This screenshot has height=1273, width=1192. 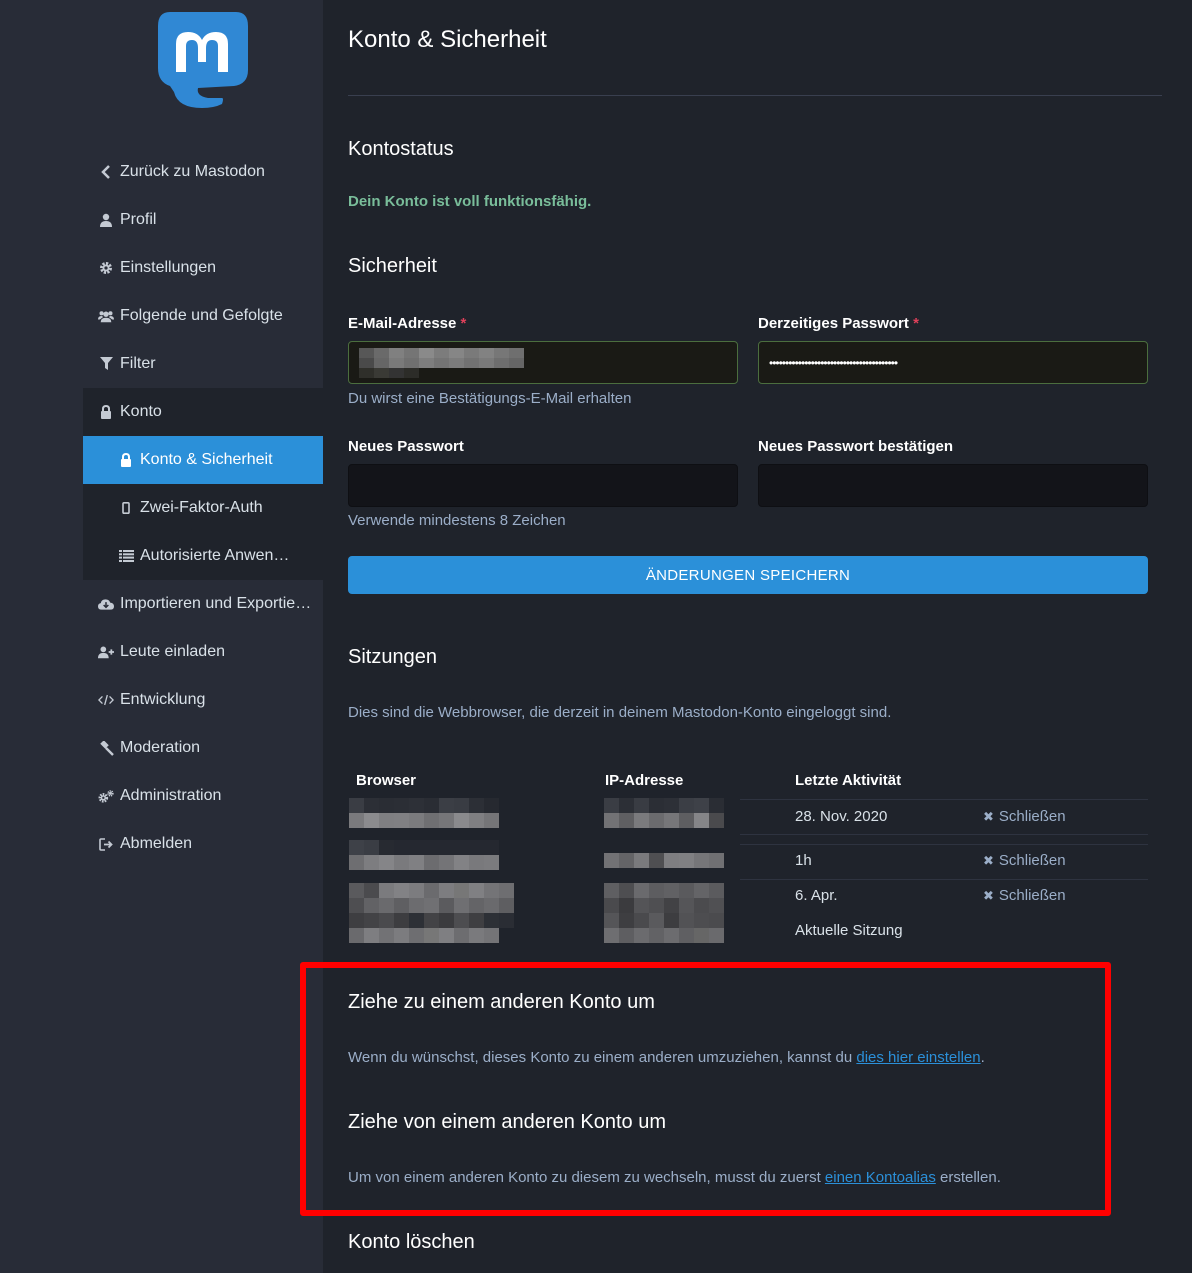 I want to click on session-last-activity: 28. Nov. 2020, so click(x=841, y=816).